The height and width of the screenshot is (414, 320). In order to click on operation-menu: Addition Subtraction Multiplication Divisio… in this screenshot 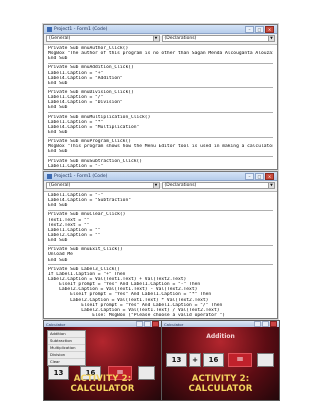, I will do `click(66, 348)`.